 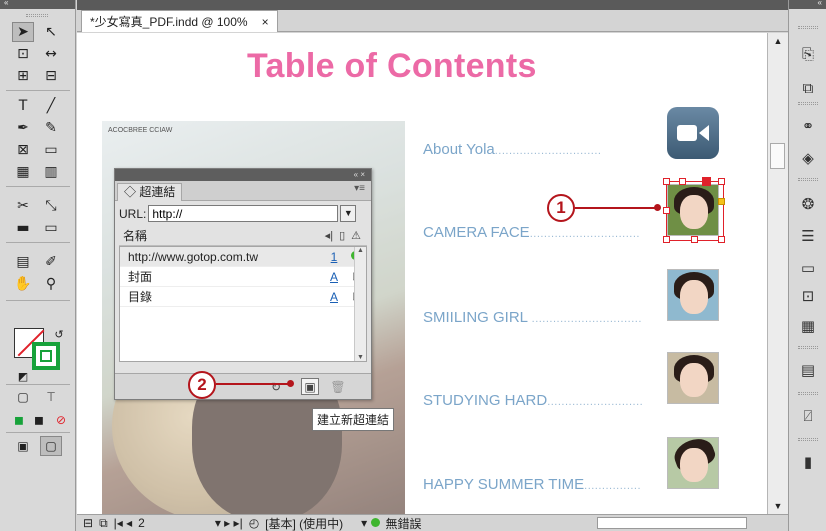 I want to click on style-info: [基本] (使用中), so click(x=304, y=523).